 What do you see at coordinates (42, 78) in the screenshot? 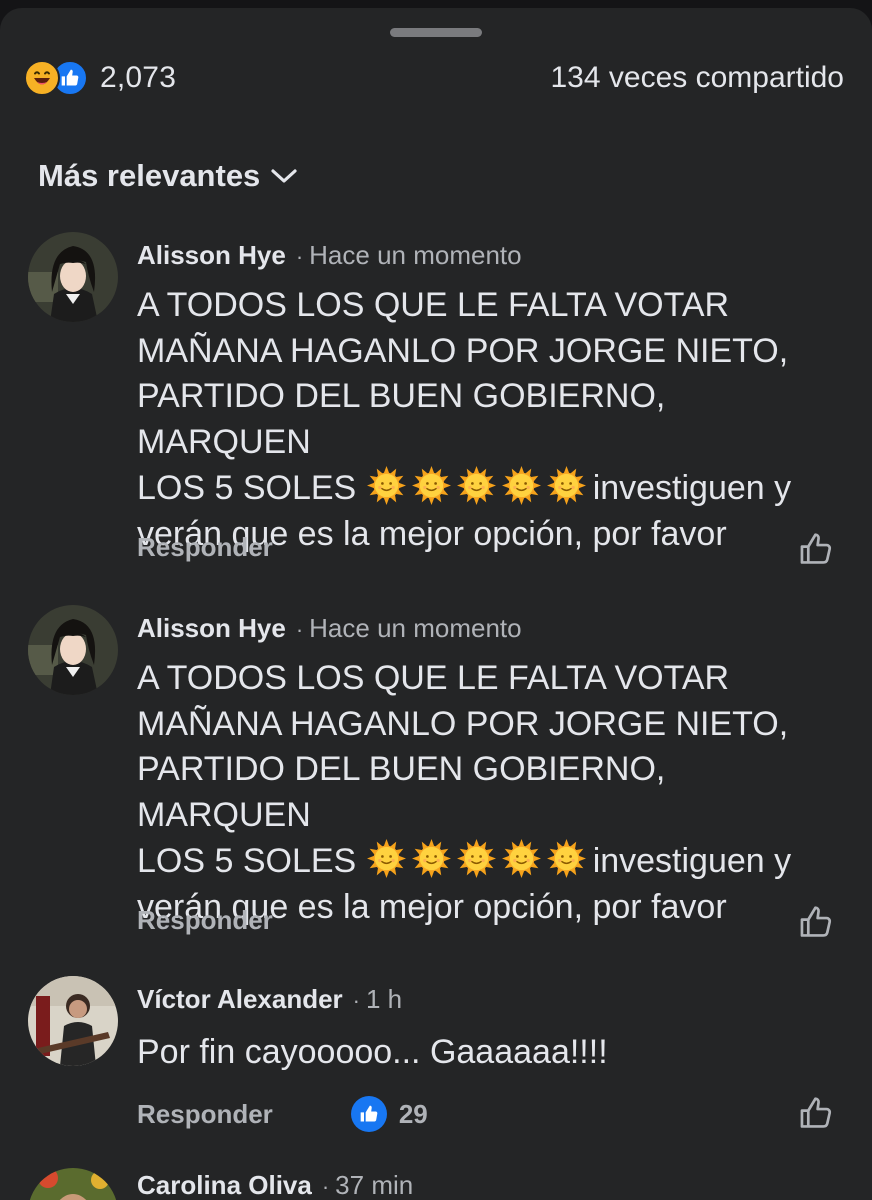
I see `haha-icon` at bounding box center [42, 78].